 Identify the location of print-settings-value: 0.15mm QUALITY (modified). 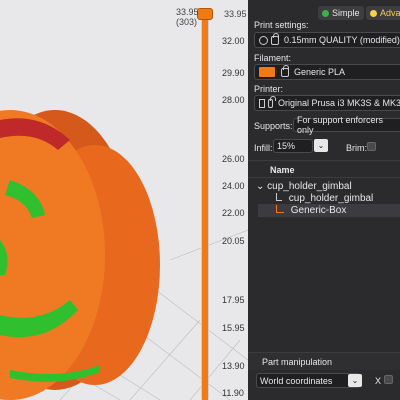
(342, 40).